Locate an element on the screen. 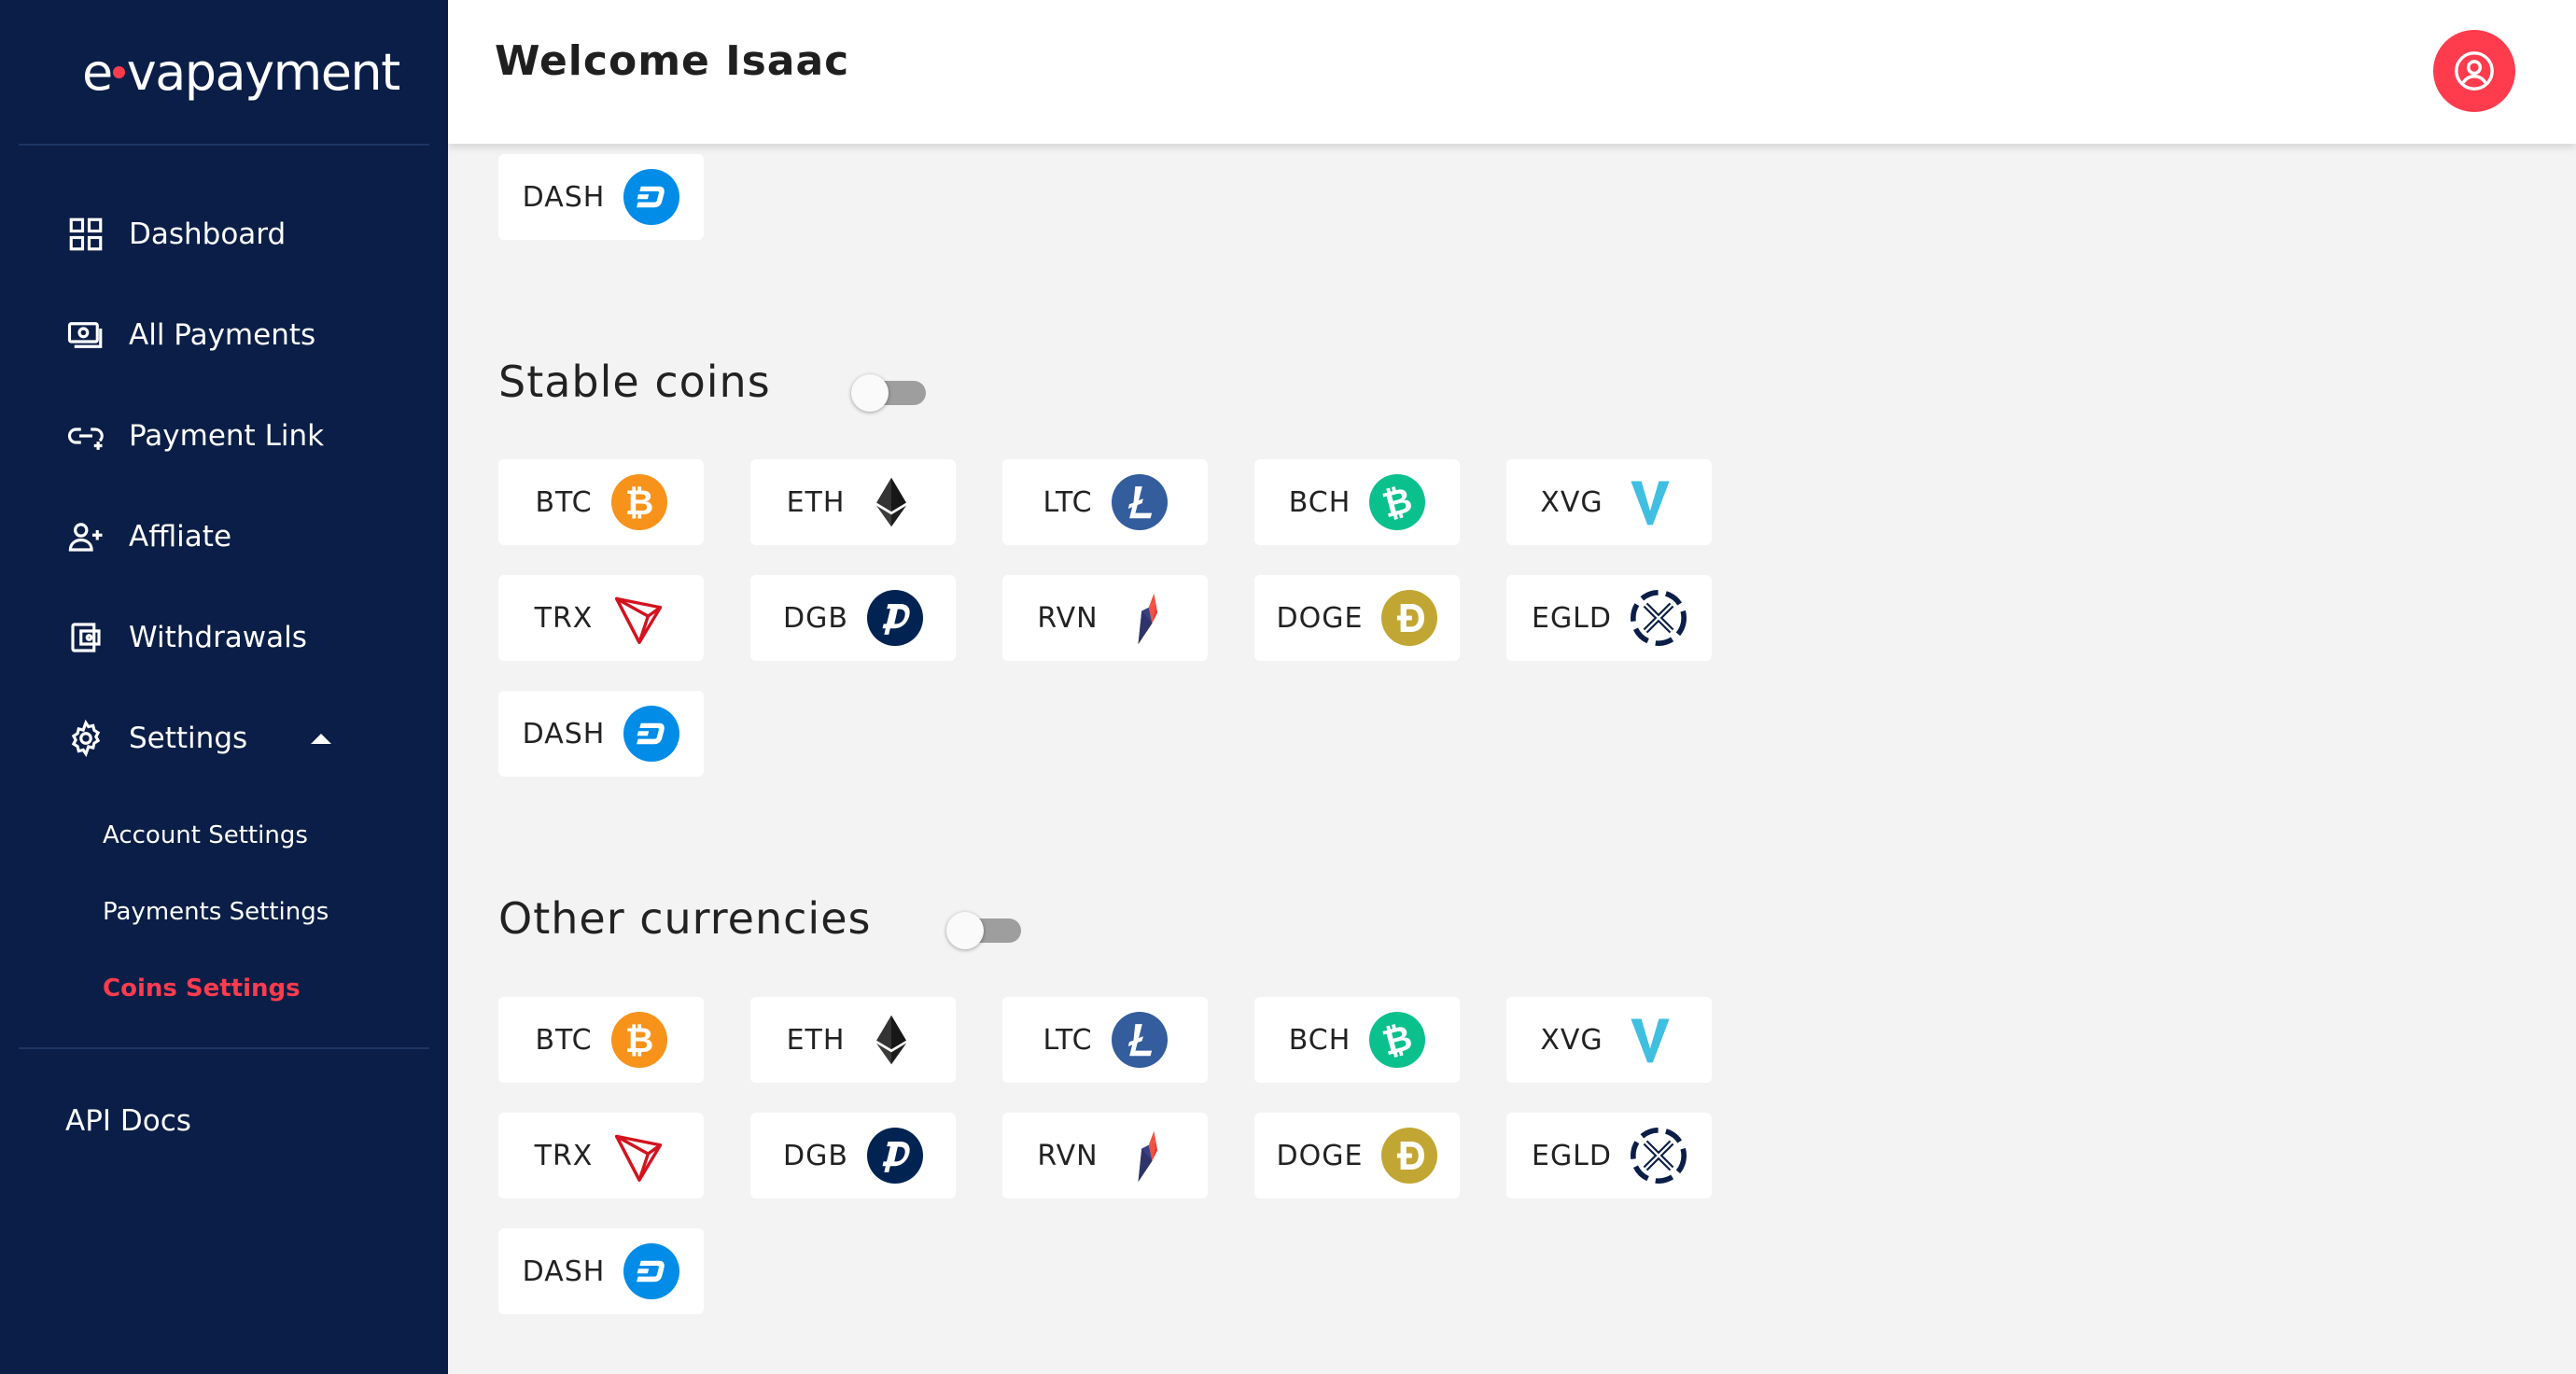 Image resolution: width=2576 pixels, height=1374 pixels. sidebar-item-all-payments: All Payments is located at coordinates (190, 335).